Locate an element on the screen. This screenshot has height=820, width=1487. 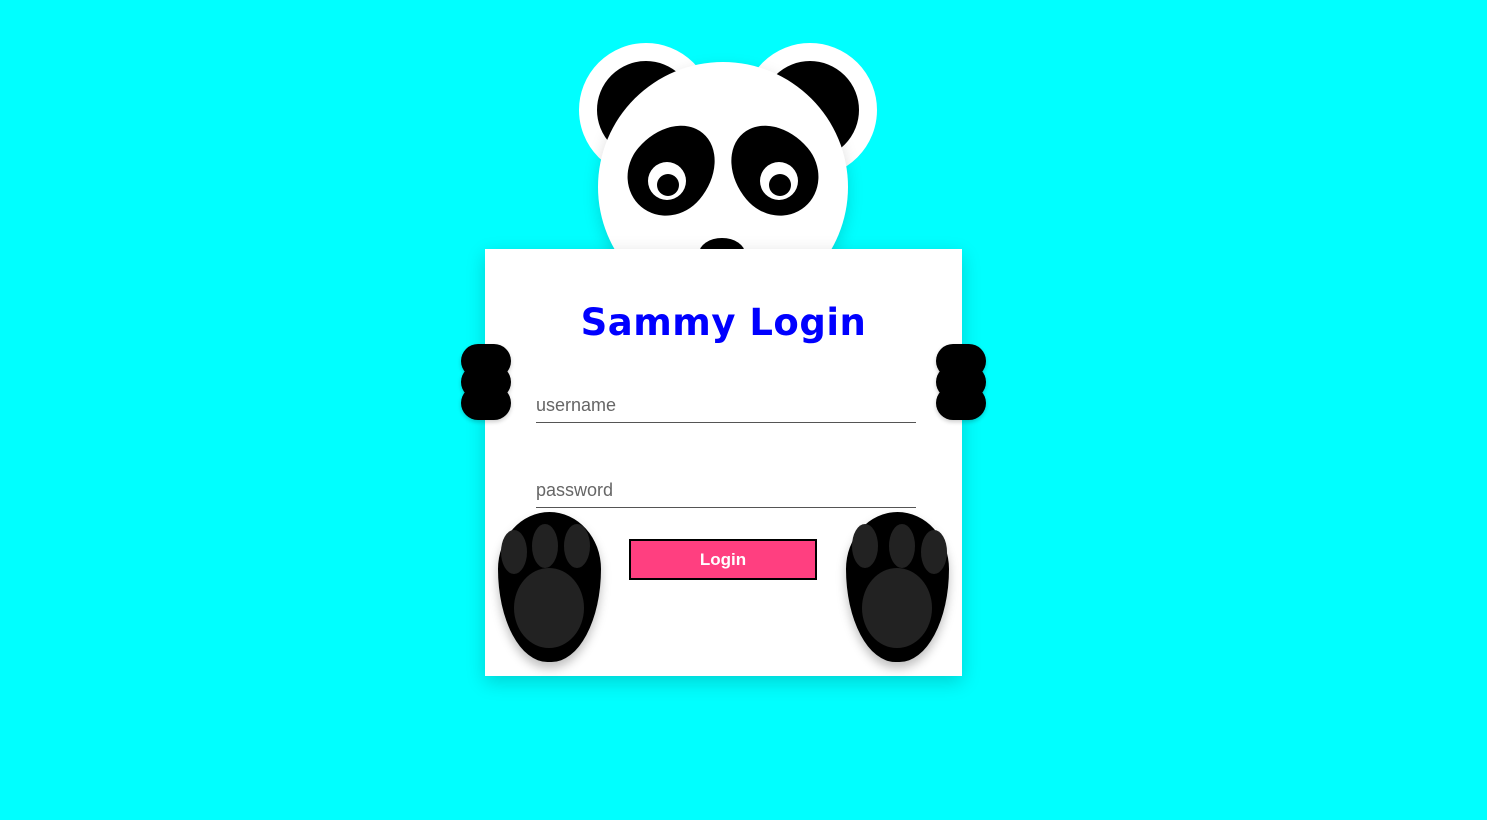
panda-left-eye-icon is located at coordinates (667, 181).